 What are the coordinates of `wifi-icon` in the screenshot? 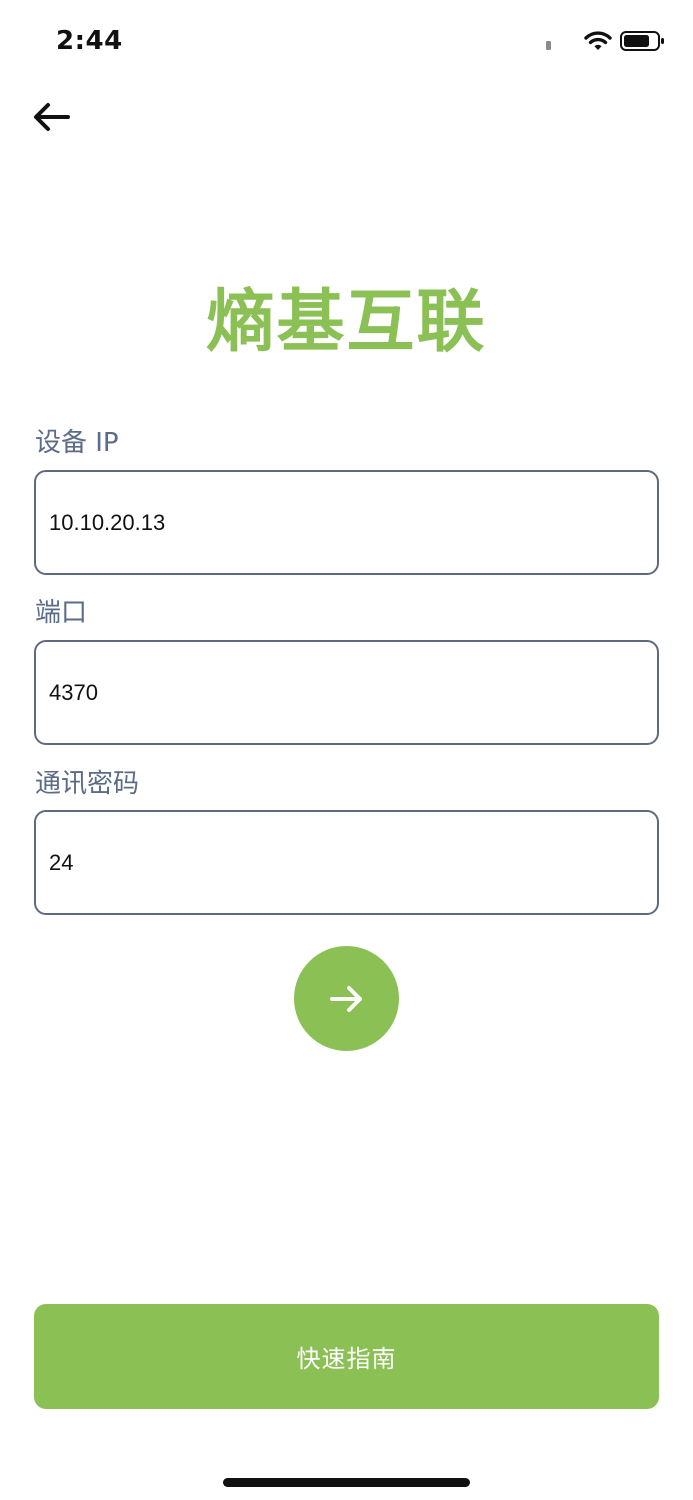 It's located at (598, 40).